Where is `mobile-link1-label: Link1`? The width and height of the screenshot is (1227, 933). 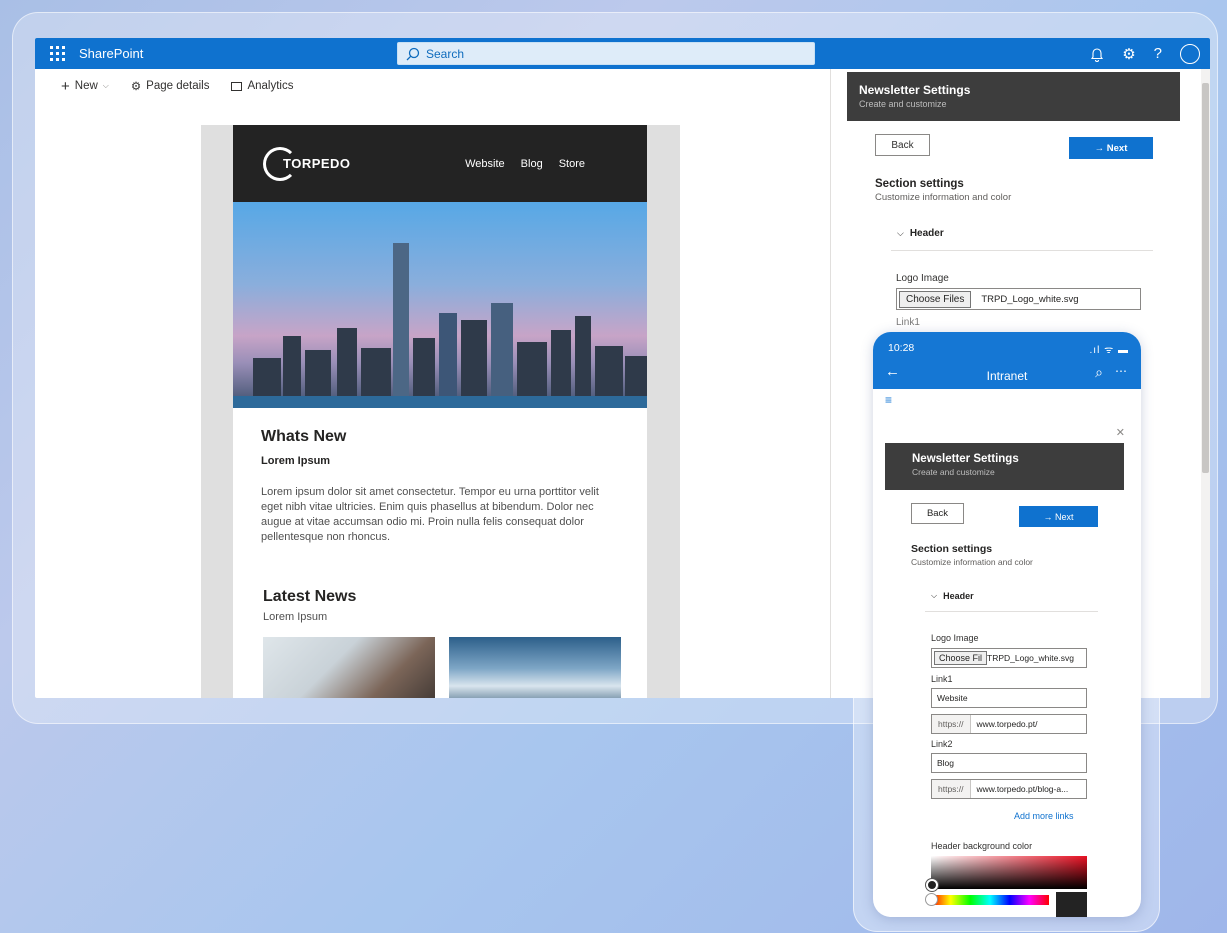
mobile-link1-label: Link1 is located at coordinates (942, 679).